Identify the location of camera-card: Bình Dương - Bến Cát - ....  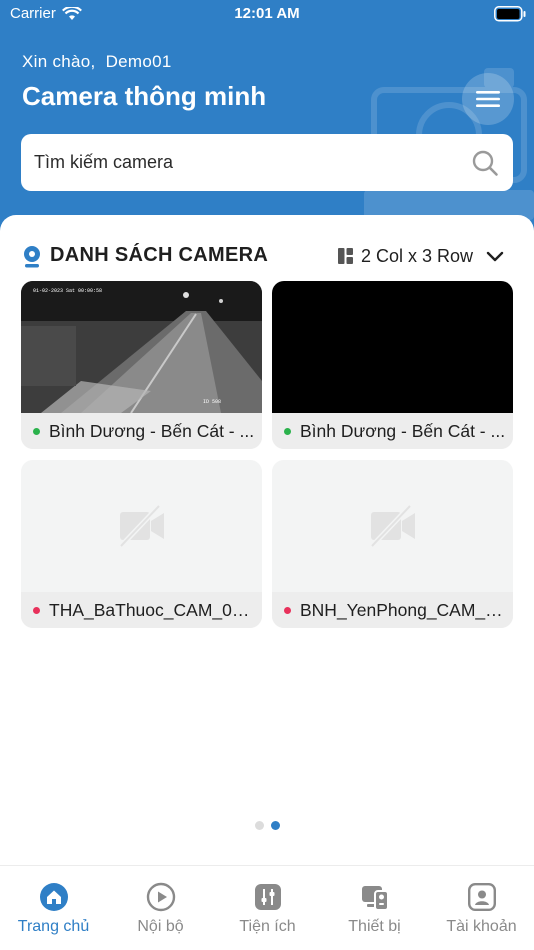
(392, 365).